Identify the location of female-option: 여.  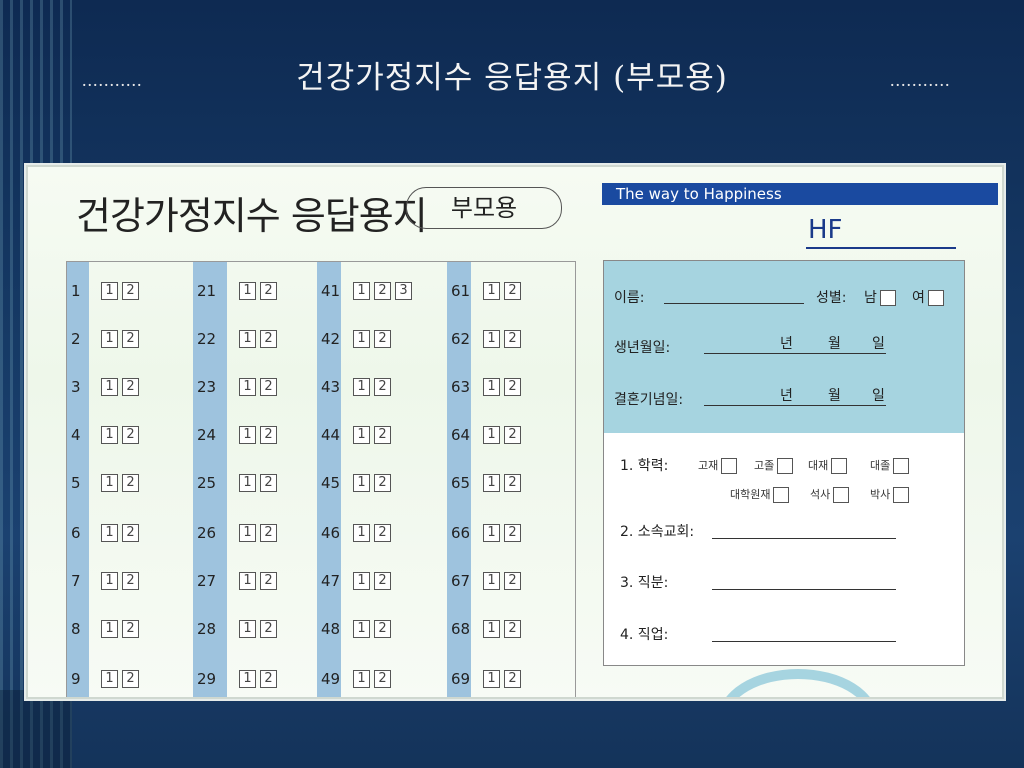
(928, 297).